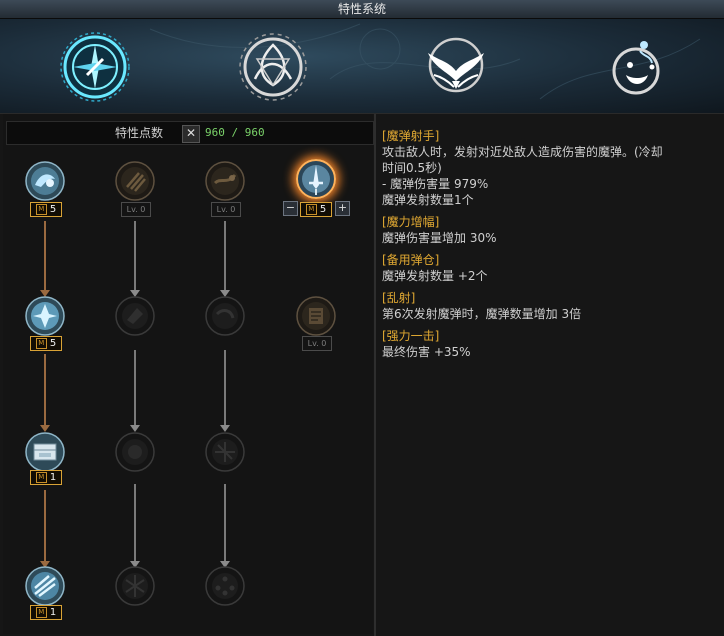  I want to click on window-title: 特性系统, so click(362, 9).